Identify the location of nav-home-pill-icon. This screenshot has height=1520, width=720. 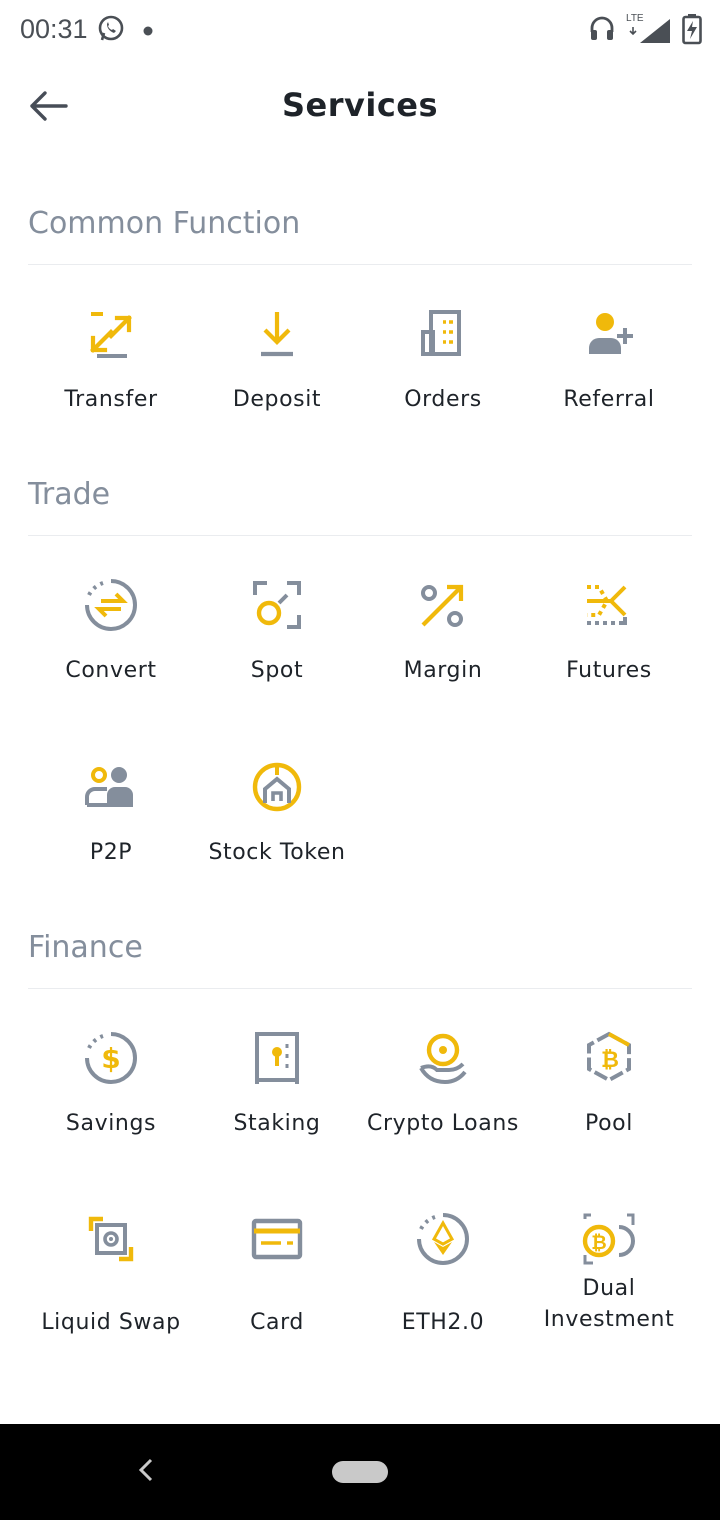
(360, 1472).